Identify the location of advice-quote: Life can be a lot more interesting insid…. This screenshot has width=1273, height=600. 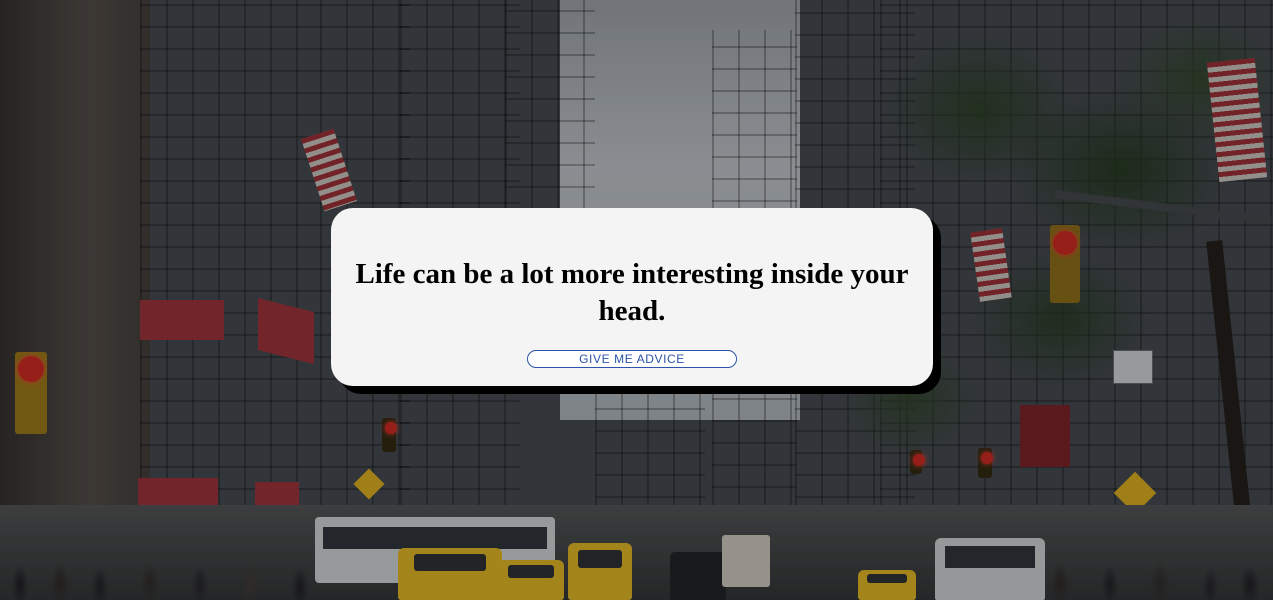
(632, 292).